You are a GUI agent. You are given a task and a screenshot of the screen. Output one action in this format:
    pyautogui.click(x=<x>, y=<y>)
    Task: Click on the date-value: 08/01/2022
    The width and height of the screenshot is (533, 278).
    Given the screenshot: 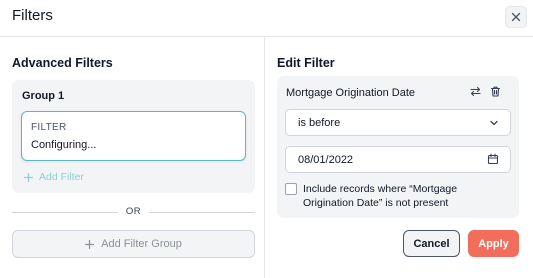 What is the action you would take?
    pyautogui.click(x=326, y=160)
    